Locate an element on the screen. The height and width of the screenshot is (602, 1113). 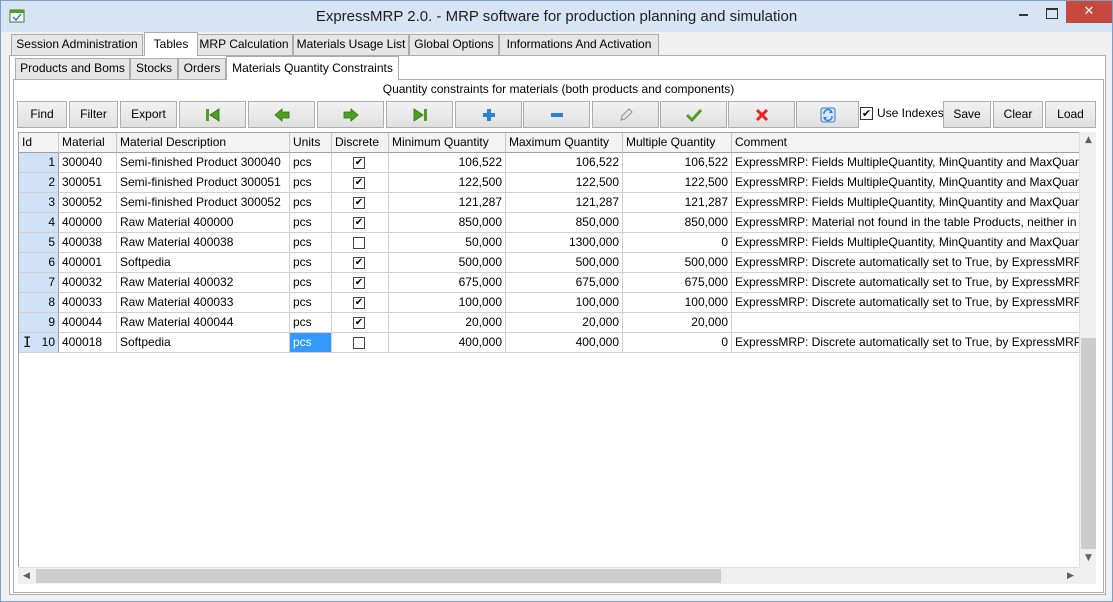
cell-min-quantity: 400,000 is located at coordinates (447, 343).